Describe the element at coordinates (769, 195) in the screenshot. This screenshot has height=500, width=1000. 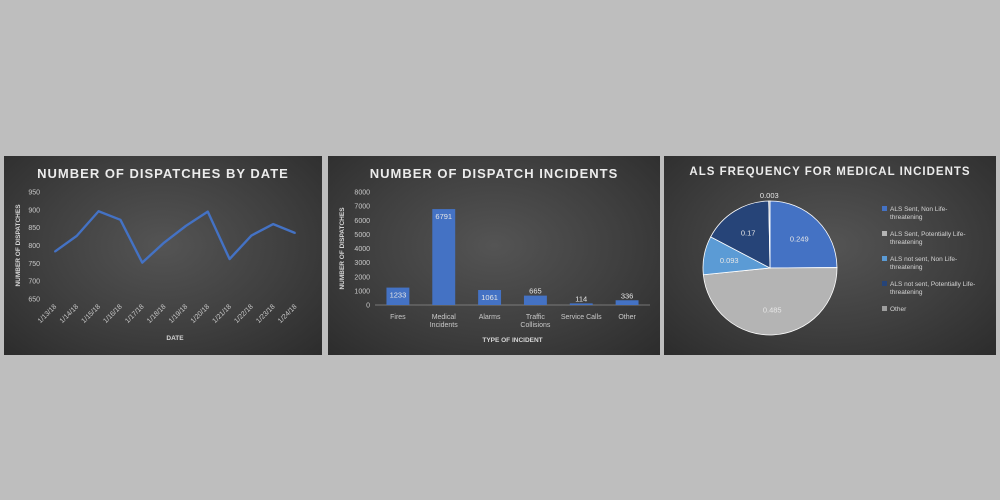
I see `slice-data-label: 0.003` at that location.